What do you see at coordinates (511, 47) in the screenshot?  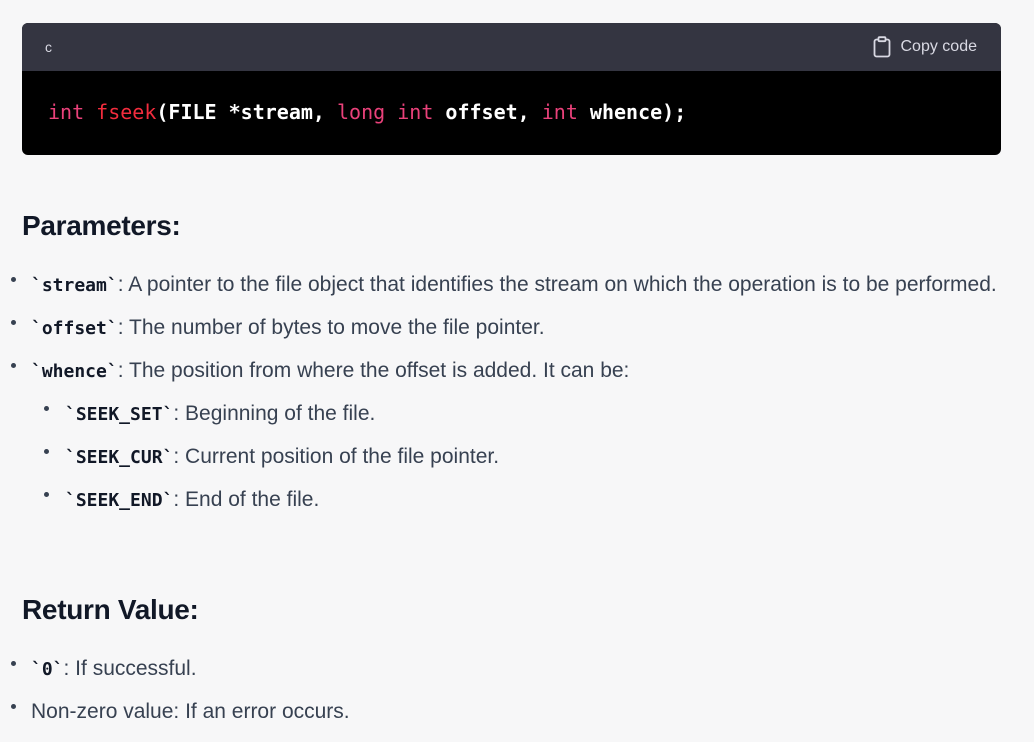 I see `code-header: c Copy code` at bounding box center [511, 47].